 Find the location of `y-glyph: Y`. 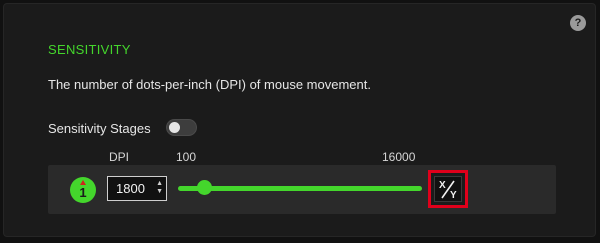

y-glyph: Y is located at coordinates (453, 195).